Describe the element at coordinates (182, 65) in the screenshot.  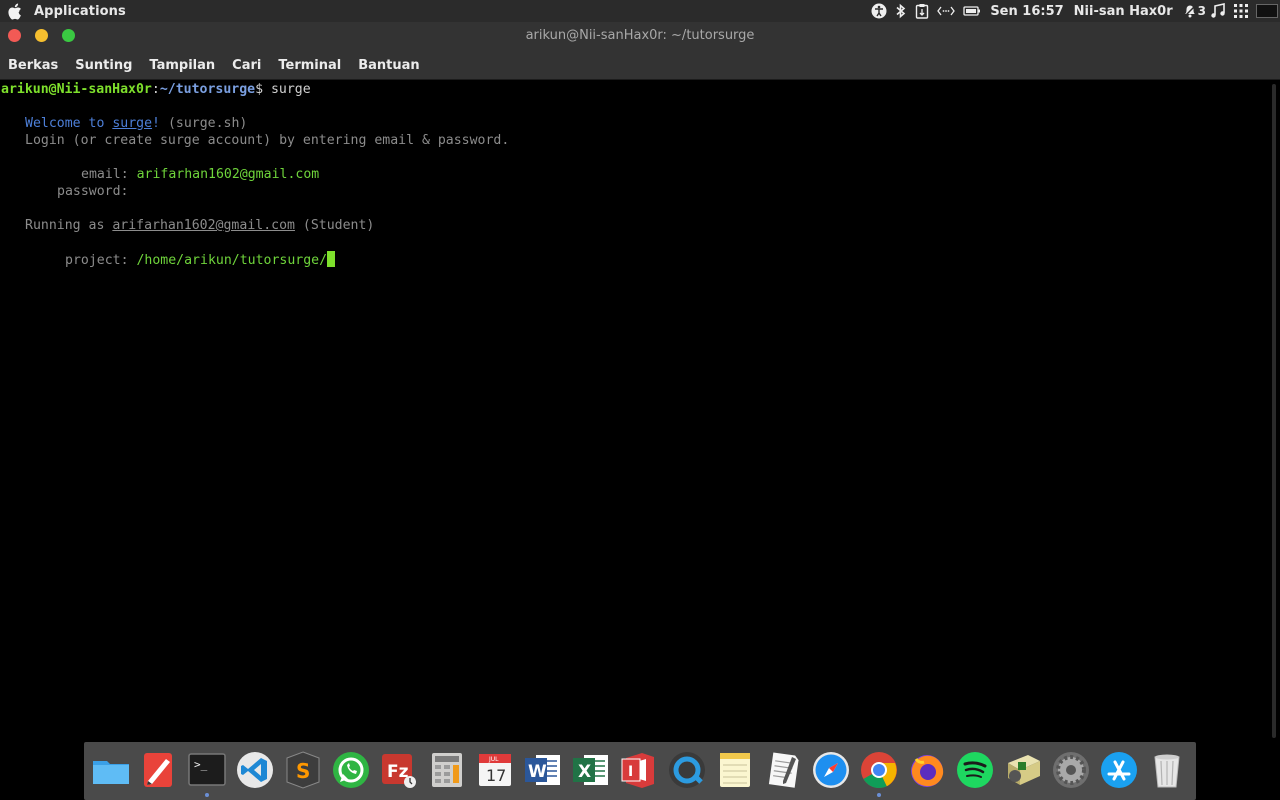
I see `menu-tampilan: Tampilan` at that location.